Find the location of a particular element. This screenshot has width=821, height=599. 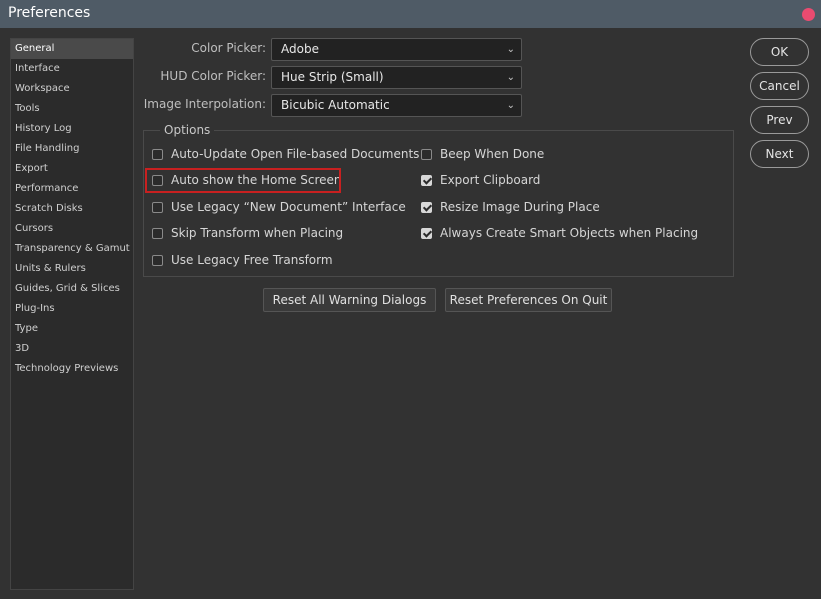

sidebar-item-3d: 3D is located at coordinates (72, 349).